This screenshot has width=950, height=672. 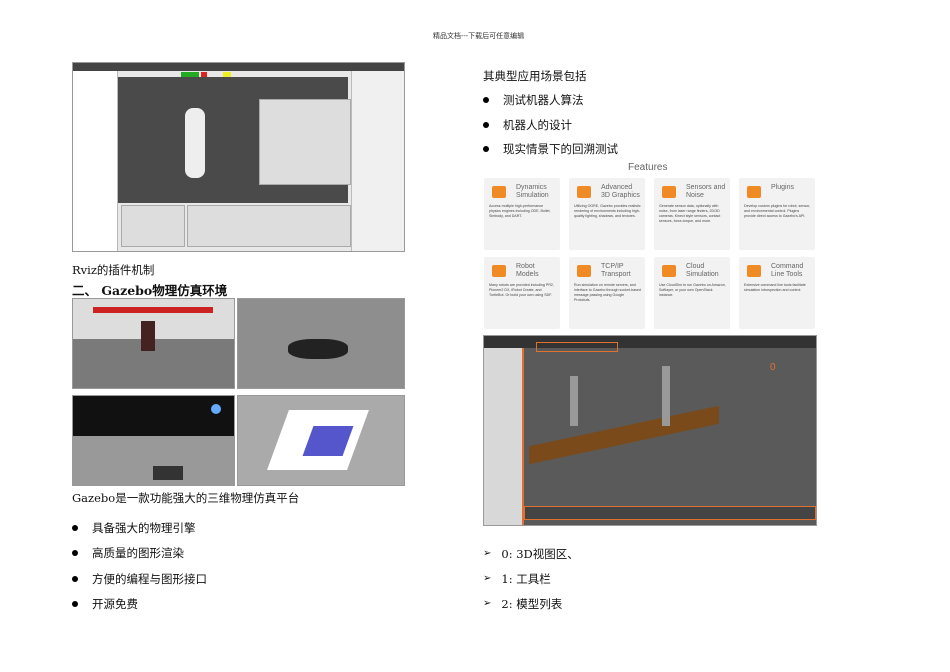 What do you see at coordinates (149, 578) in the screenshot?
I see `list-item-text: 方便的编程与图形接口` at bounding box center [149, 578].